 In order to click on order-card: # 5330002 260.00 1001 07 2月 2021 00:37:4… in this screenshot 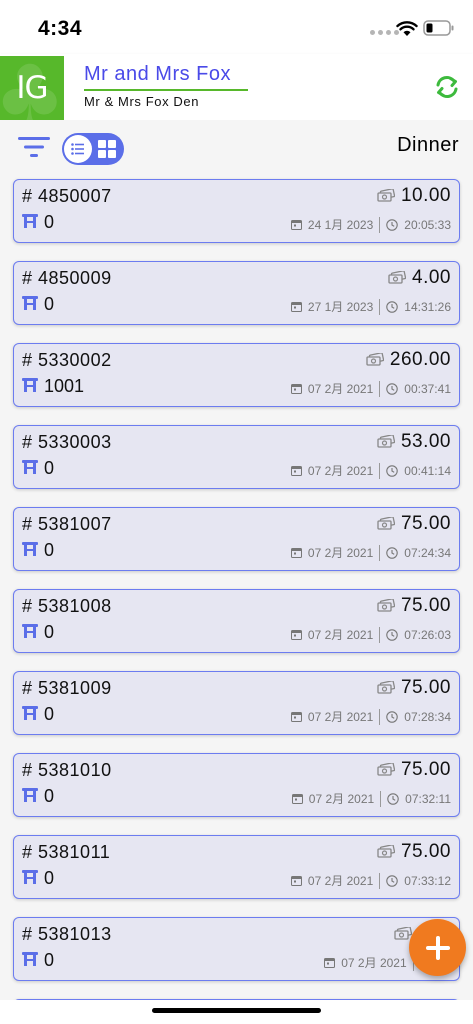, I will do `click(236, 375)`.